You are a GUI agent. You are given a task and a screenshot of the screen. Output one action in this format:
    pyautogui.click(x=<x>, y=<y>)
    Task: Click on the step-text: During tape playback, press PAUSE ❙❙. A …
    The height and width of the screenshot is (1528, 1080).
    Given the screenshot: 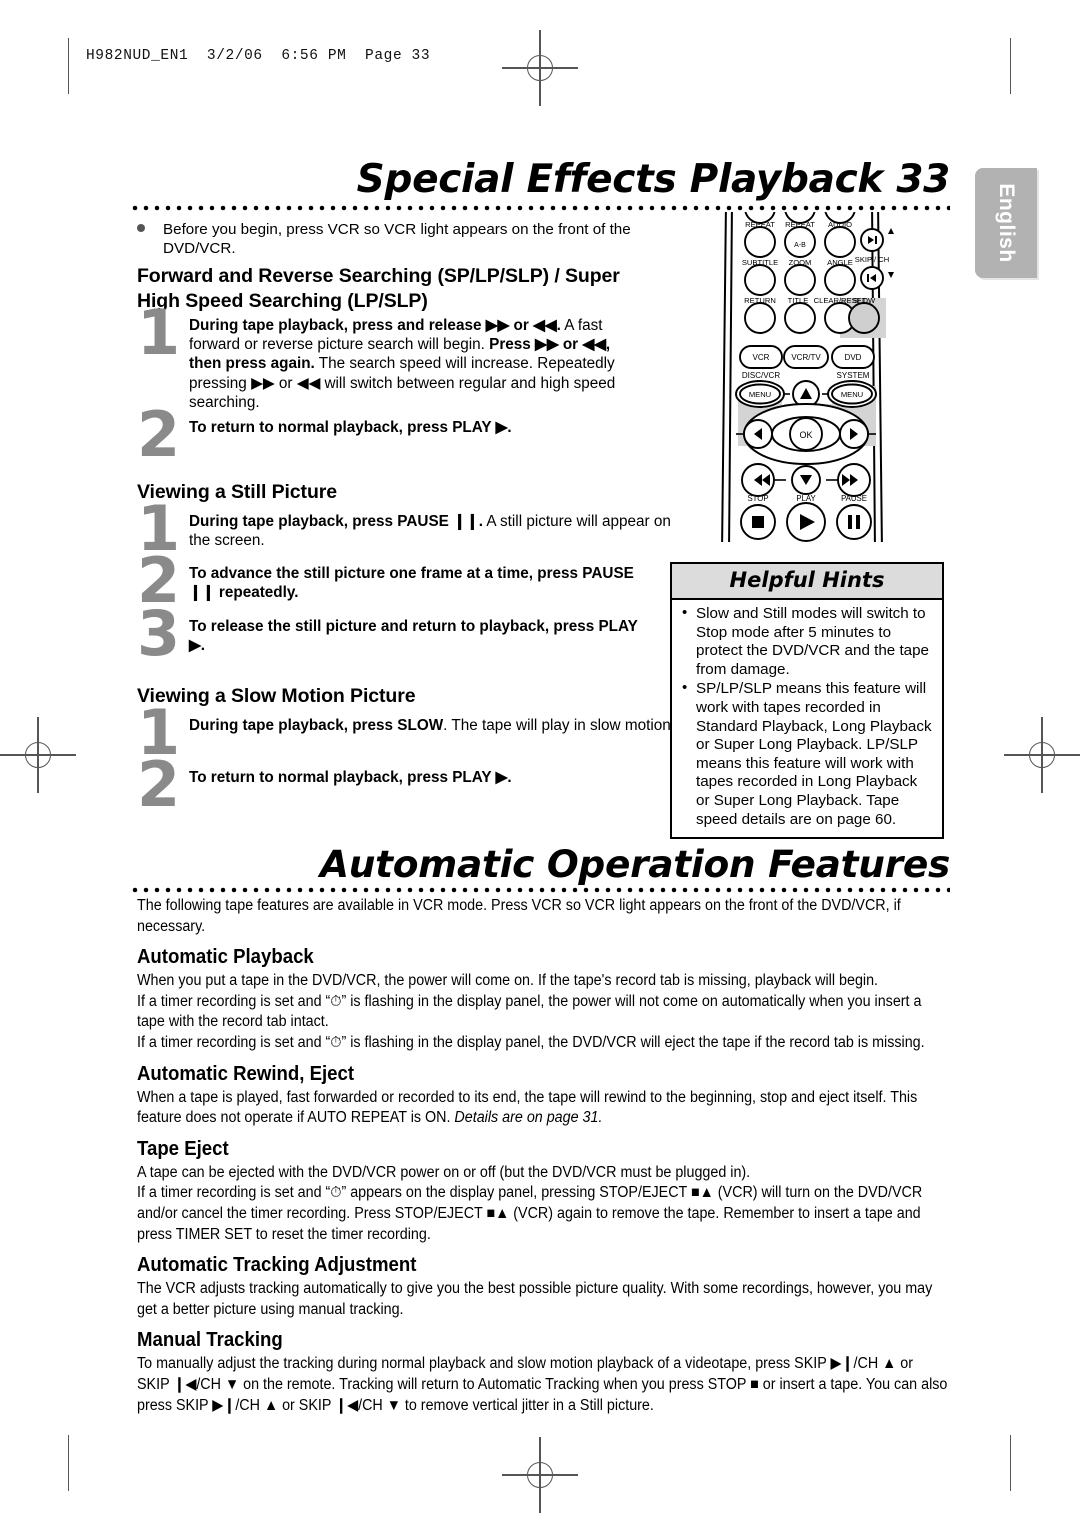 What is the action you would take?
    pyautogui.click(x=430, y=531)
    